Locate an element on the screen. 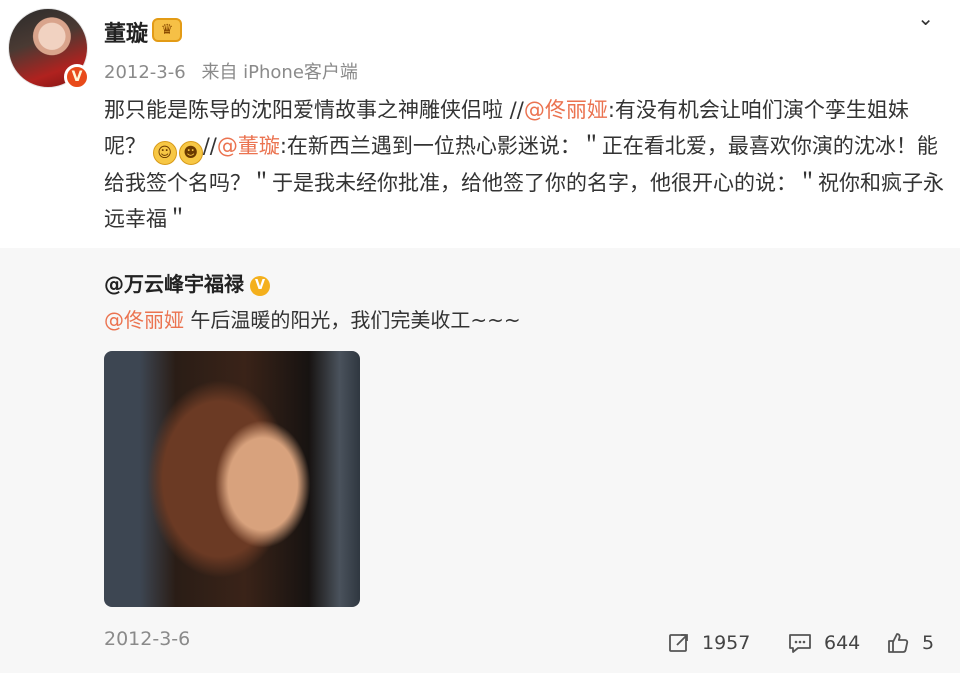  like-button: 5 is located at coordinates (910, 643).